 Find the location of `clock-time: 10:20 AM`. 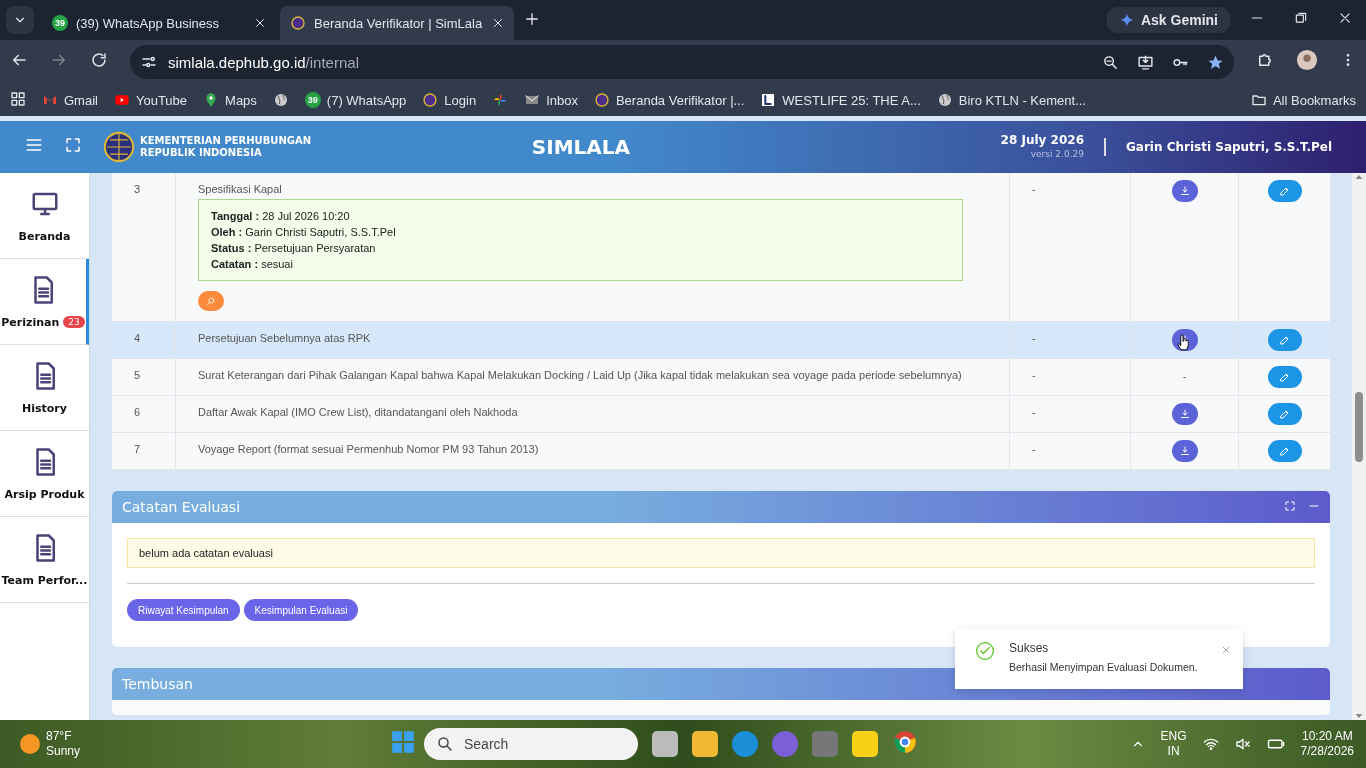

clock-time: 10:20 AM is located at coordinates (1327, 736).